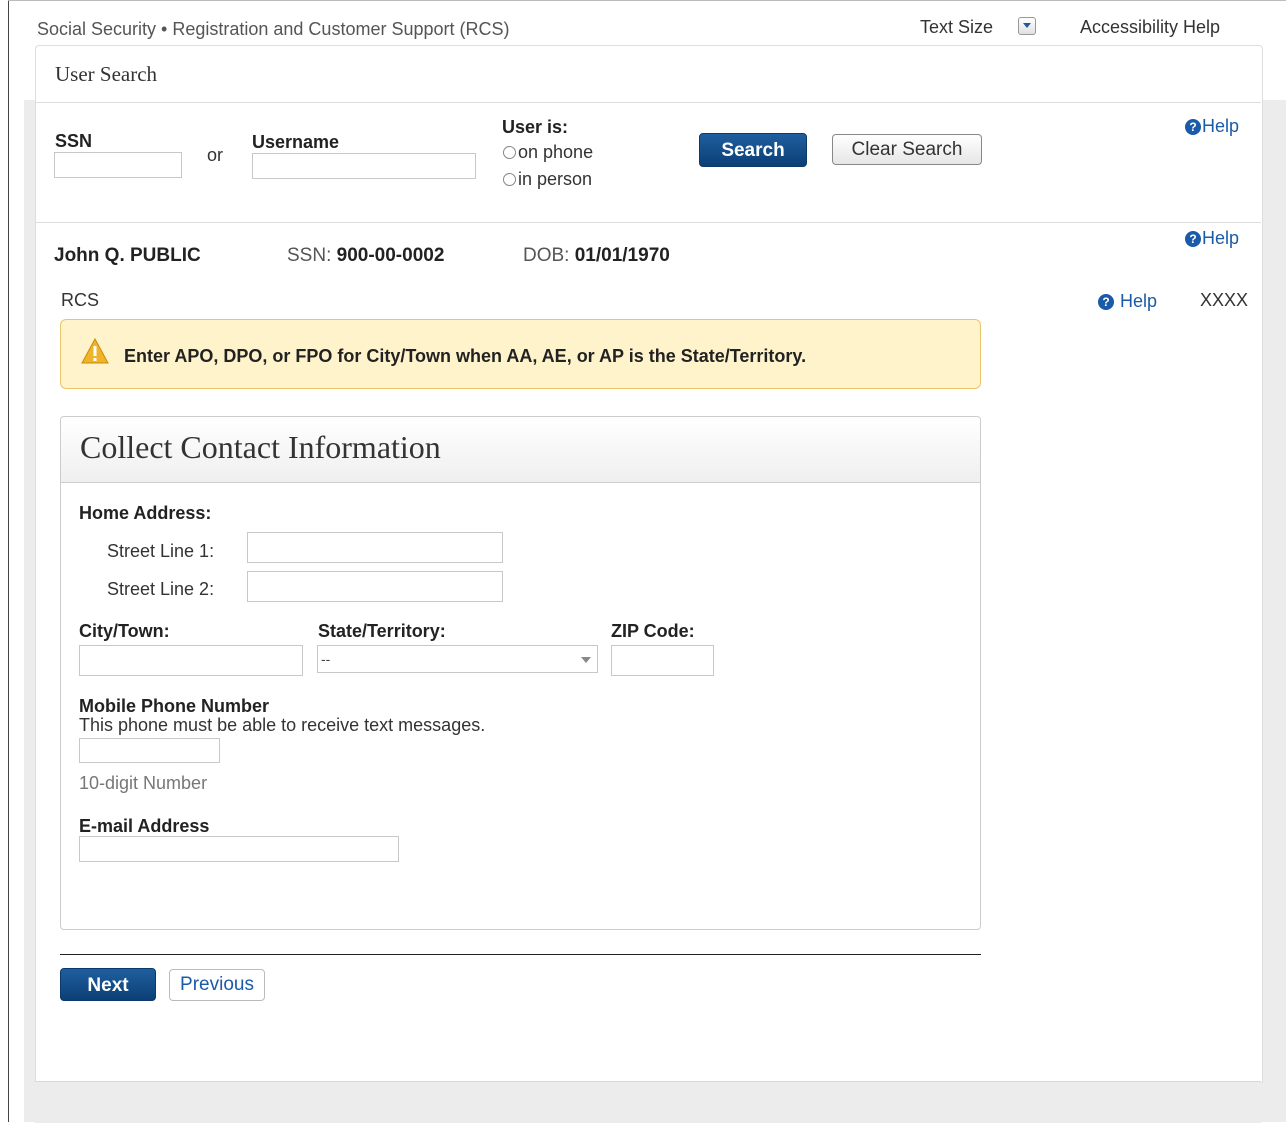 The image size is (1286, 1123). What do you see at coordinates (957, 27) in the screenshot?
I see `text-size-label: Text Size` at bounding box center [957, 27].